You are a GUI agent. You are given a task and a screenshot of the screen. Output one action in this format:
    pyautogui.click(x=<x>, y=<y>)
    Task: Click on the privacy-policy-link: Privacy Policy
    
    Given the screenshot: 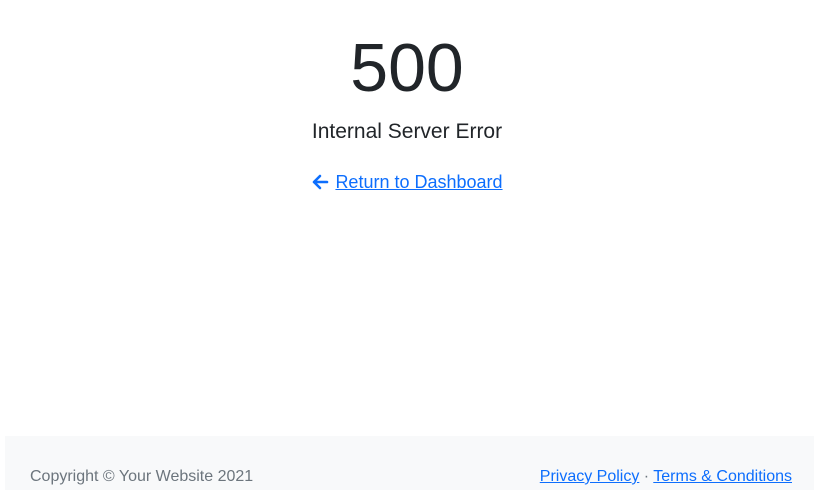 What is the action you would take?
    pyautogui.click(x=590, y=476)
    